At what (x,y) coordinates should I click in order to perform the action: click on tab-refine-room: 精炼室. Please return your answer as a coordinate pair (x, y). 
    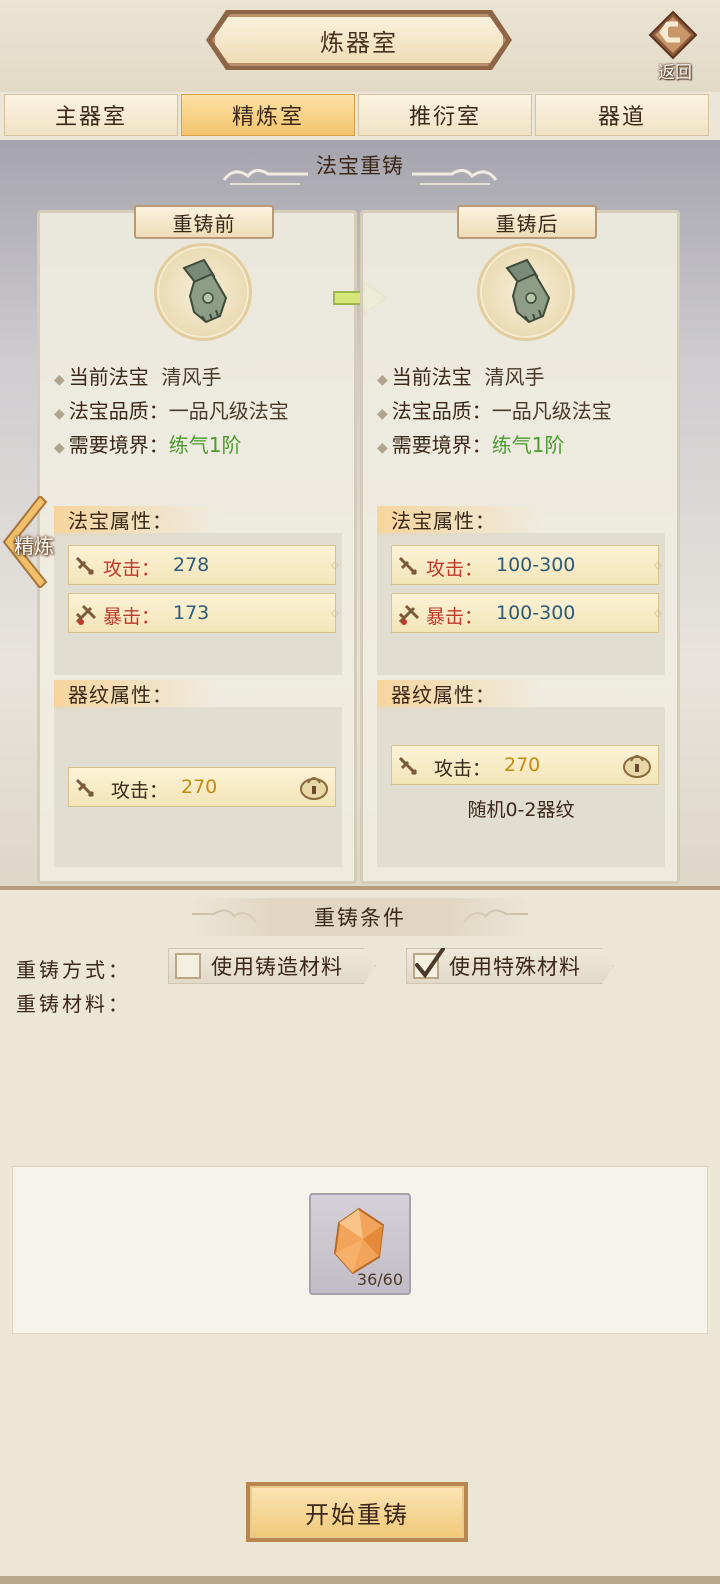
    Looking at the image, I should click on (268, 115).